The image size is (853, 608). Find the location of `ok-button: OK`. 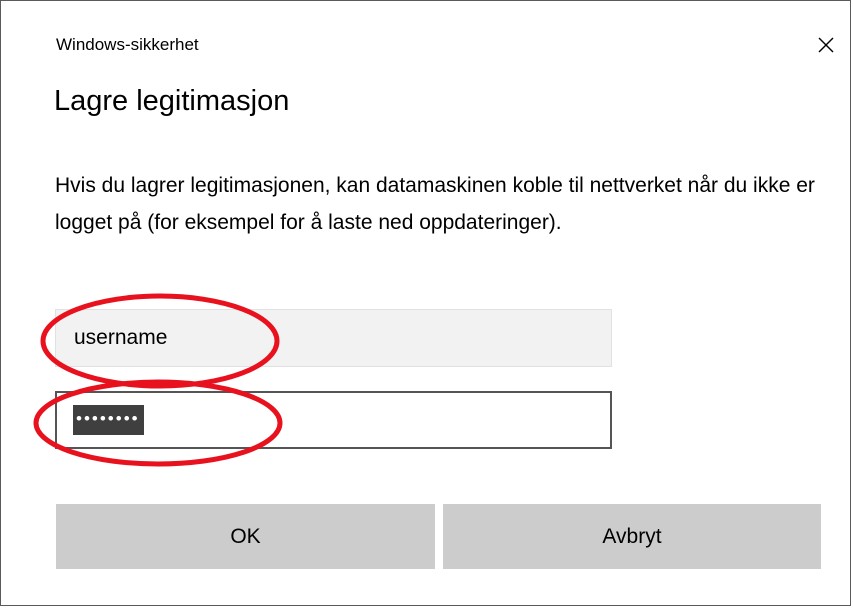

ok-button: OK is located at coordinates (245, 536).